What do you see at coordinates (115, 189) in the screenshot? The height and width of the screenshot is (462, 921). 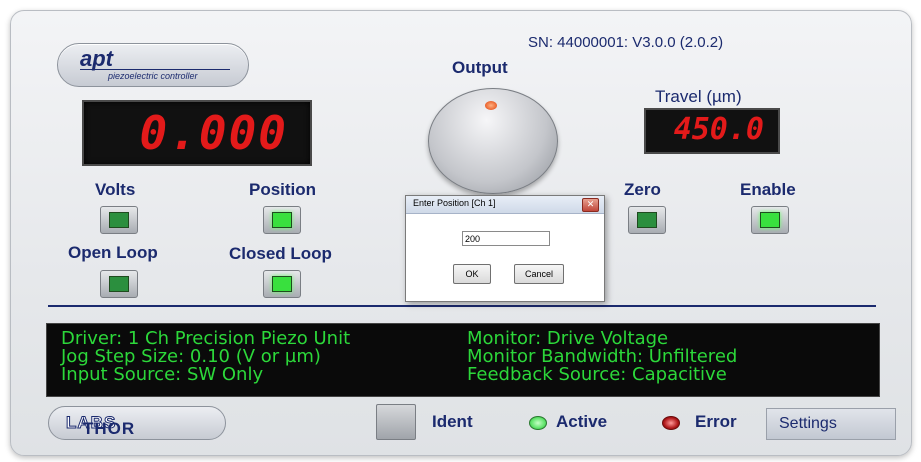 I see `volts-label: Volts` at bounding box center [115, 189].